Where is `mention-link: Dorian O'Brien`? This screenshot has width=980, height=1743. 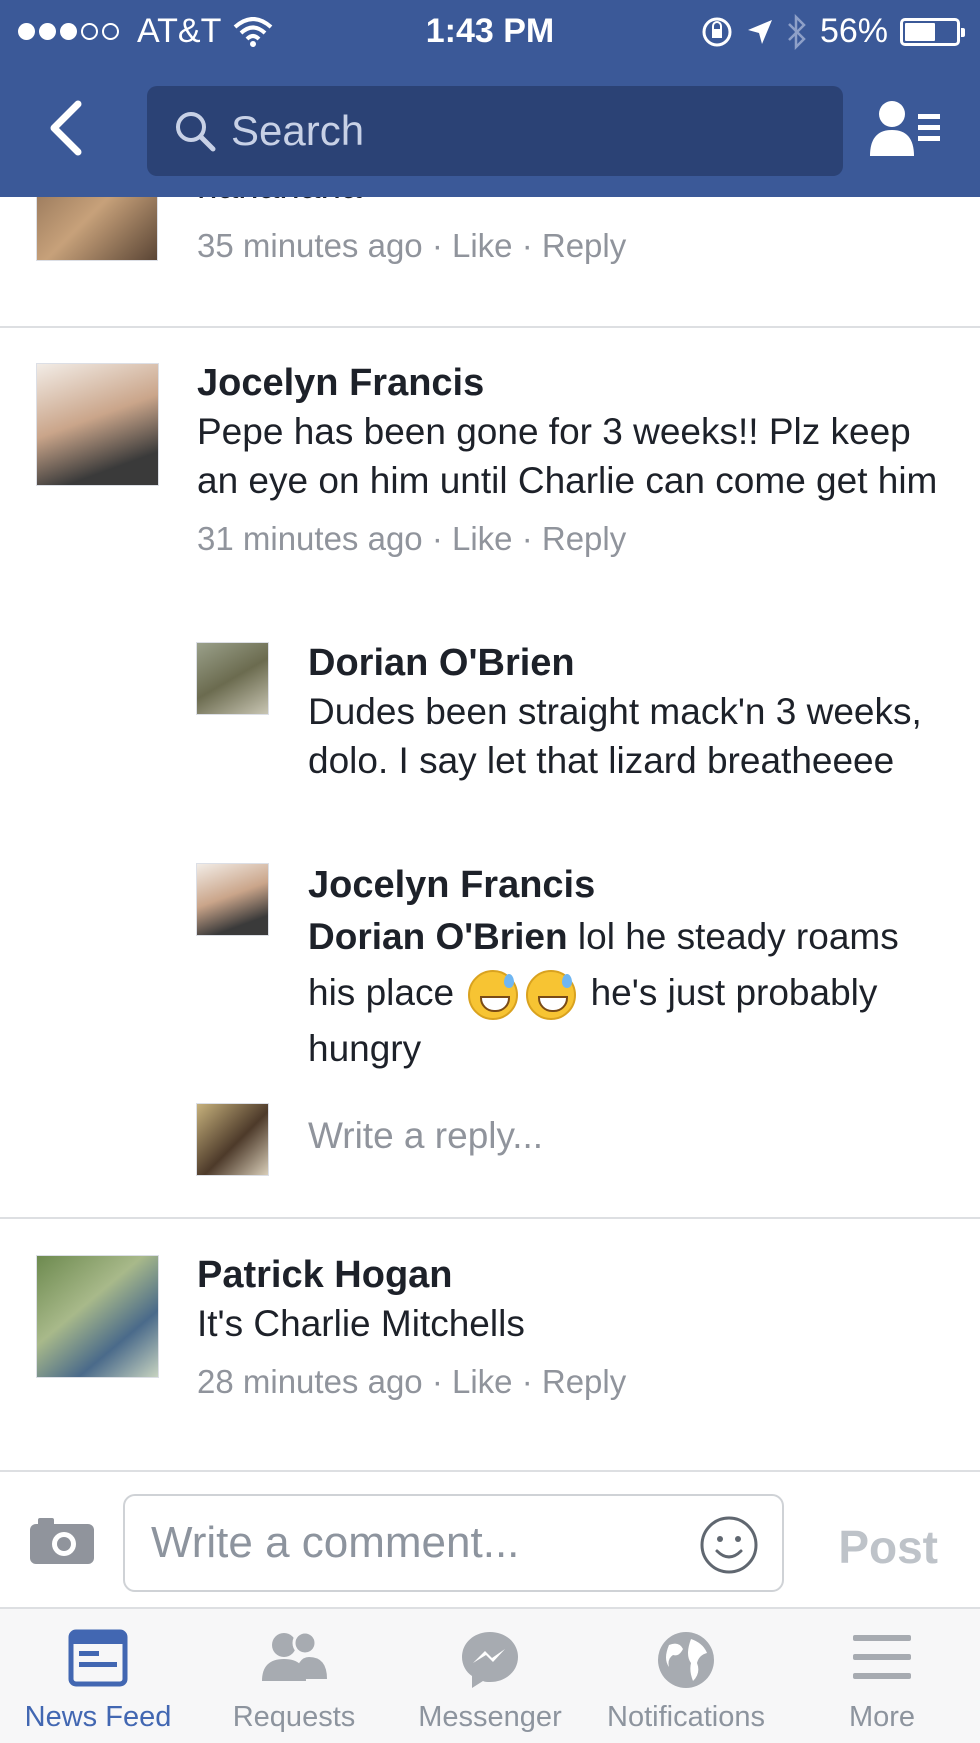
mention-link: Dorian O'Brien is located at coordinates (438, 936).